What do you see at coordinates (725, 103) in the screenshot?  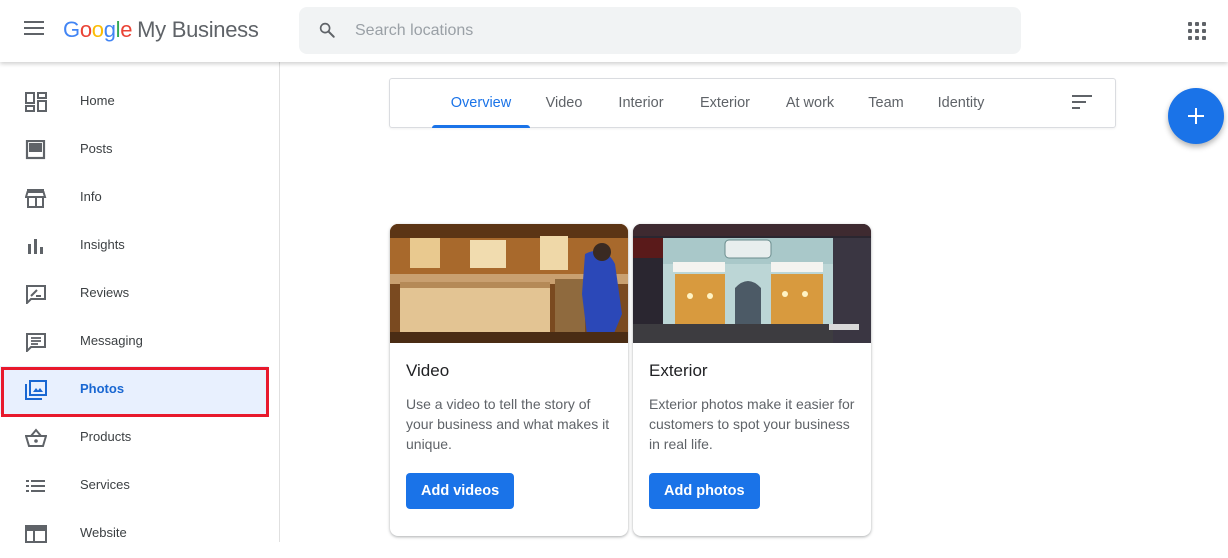 I see `tab-exterior: Exterior` at bounding box center [725, 103].